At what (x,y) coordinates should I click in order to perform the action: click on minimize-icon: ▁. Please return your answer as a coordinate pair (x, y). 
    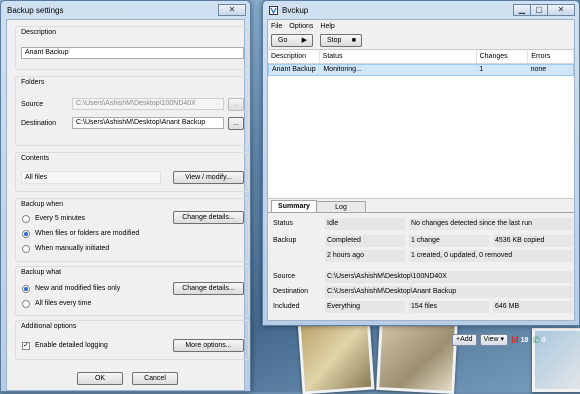
    Looking at the image, I should click on (522, 10).